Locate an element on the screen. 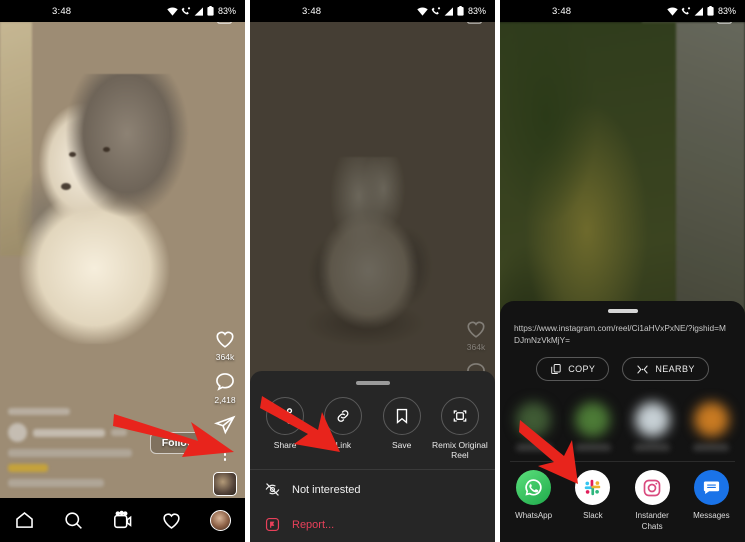 The height and width of the screenshot is (542, 745). nearby-button: NEARBY is located at coordinates (665, 369).